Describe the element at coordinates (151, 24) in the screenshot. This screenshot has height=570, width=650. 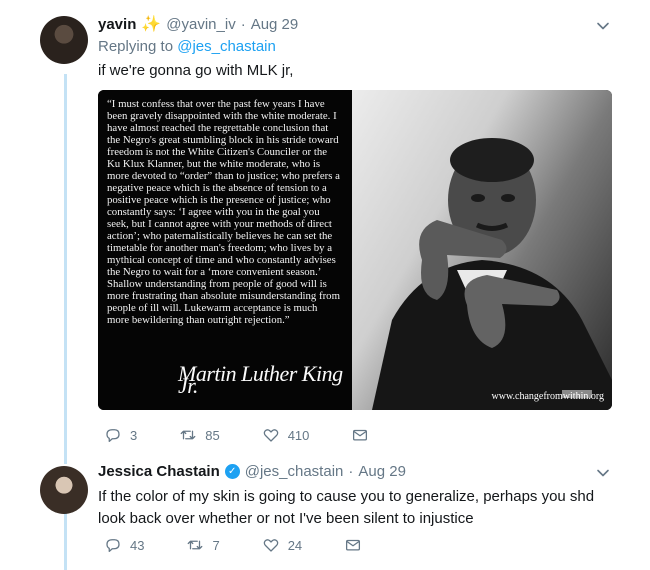
I see `sparkle-icon: ✨` at that location.